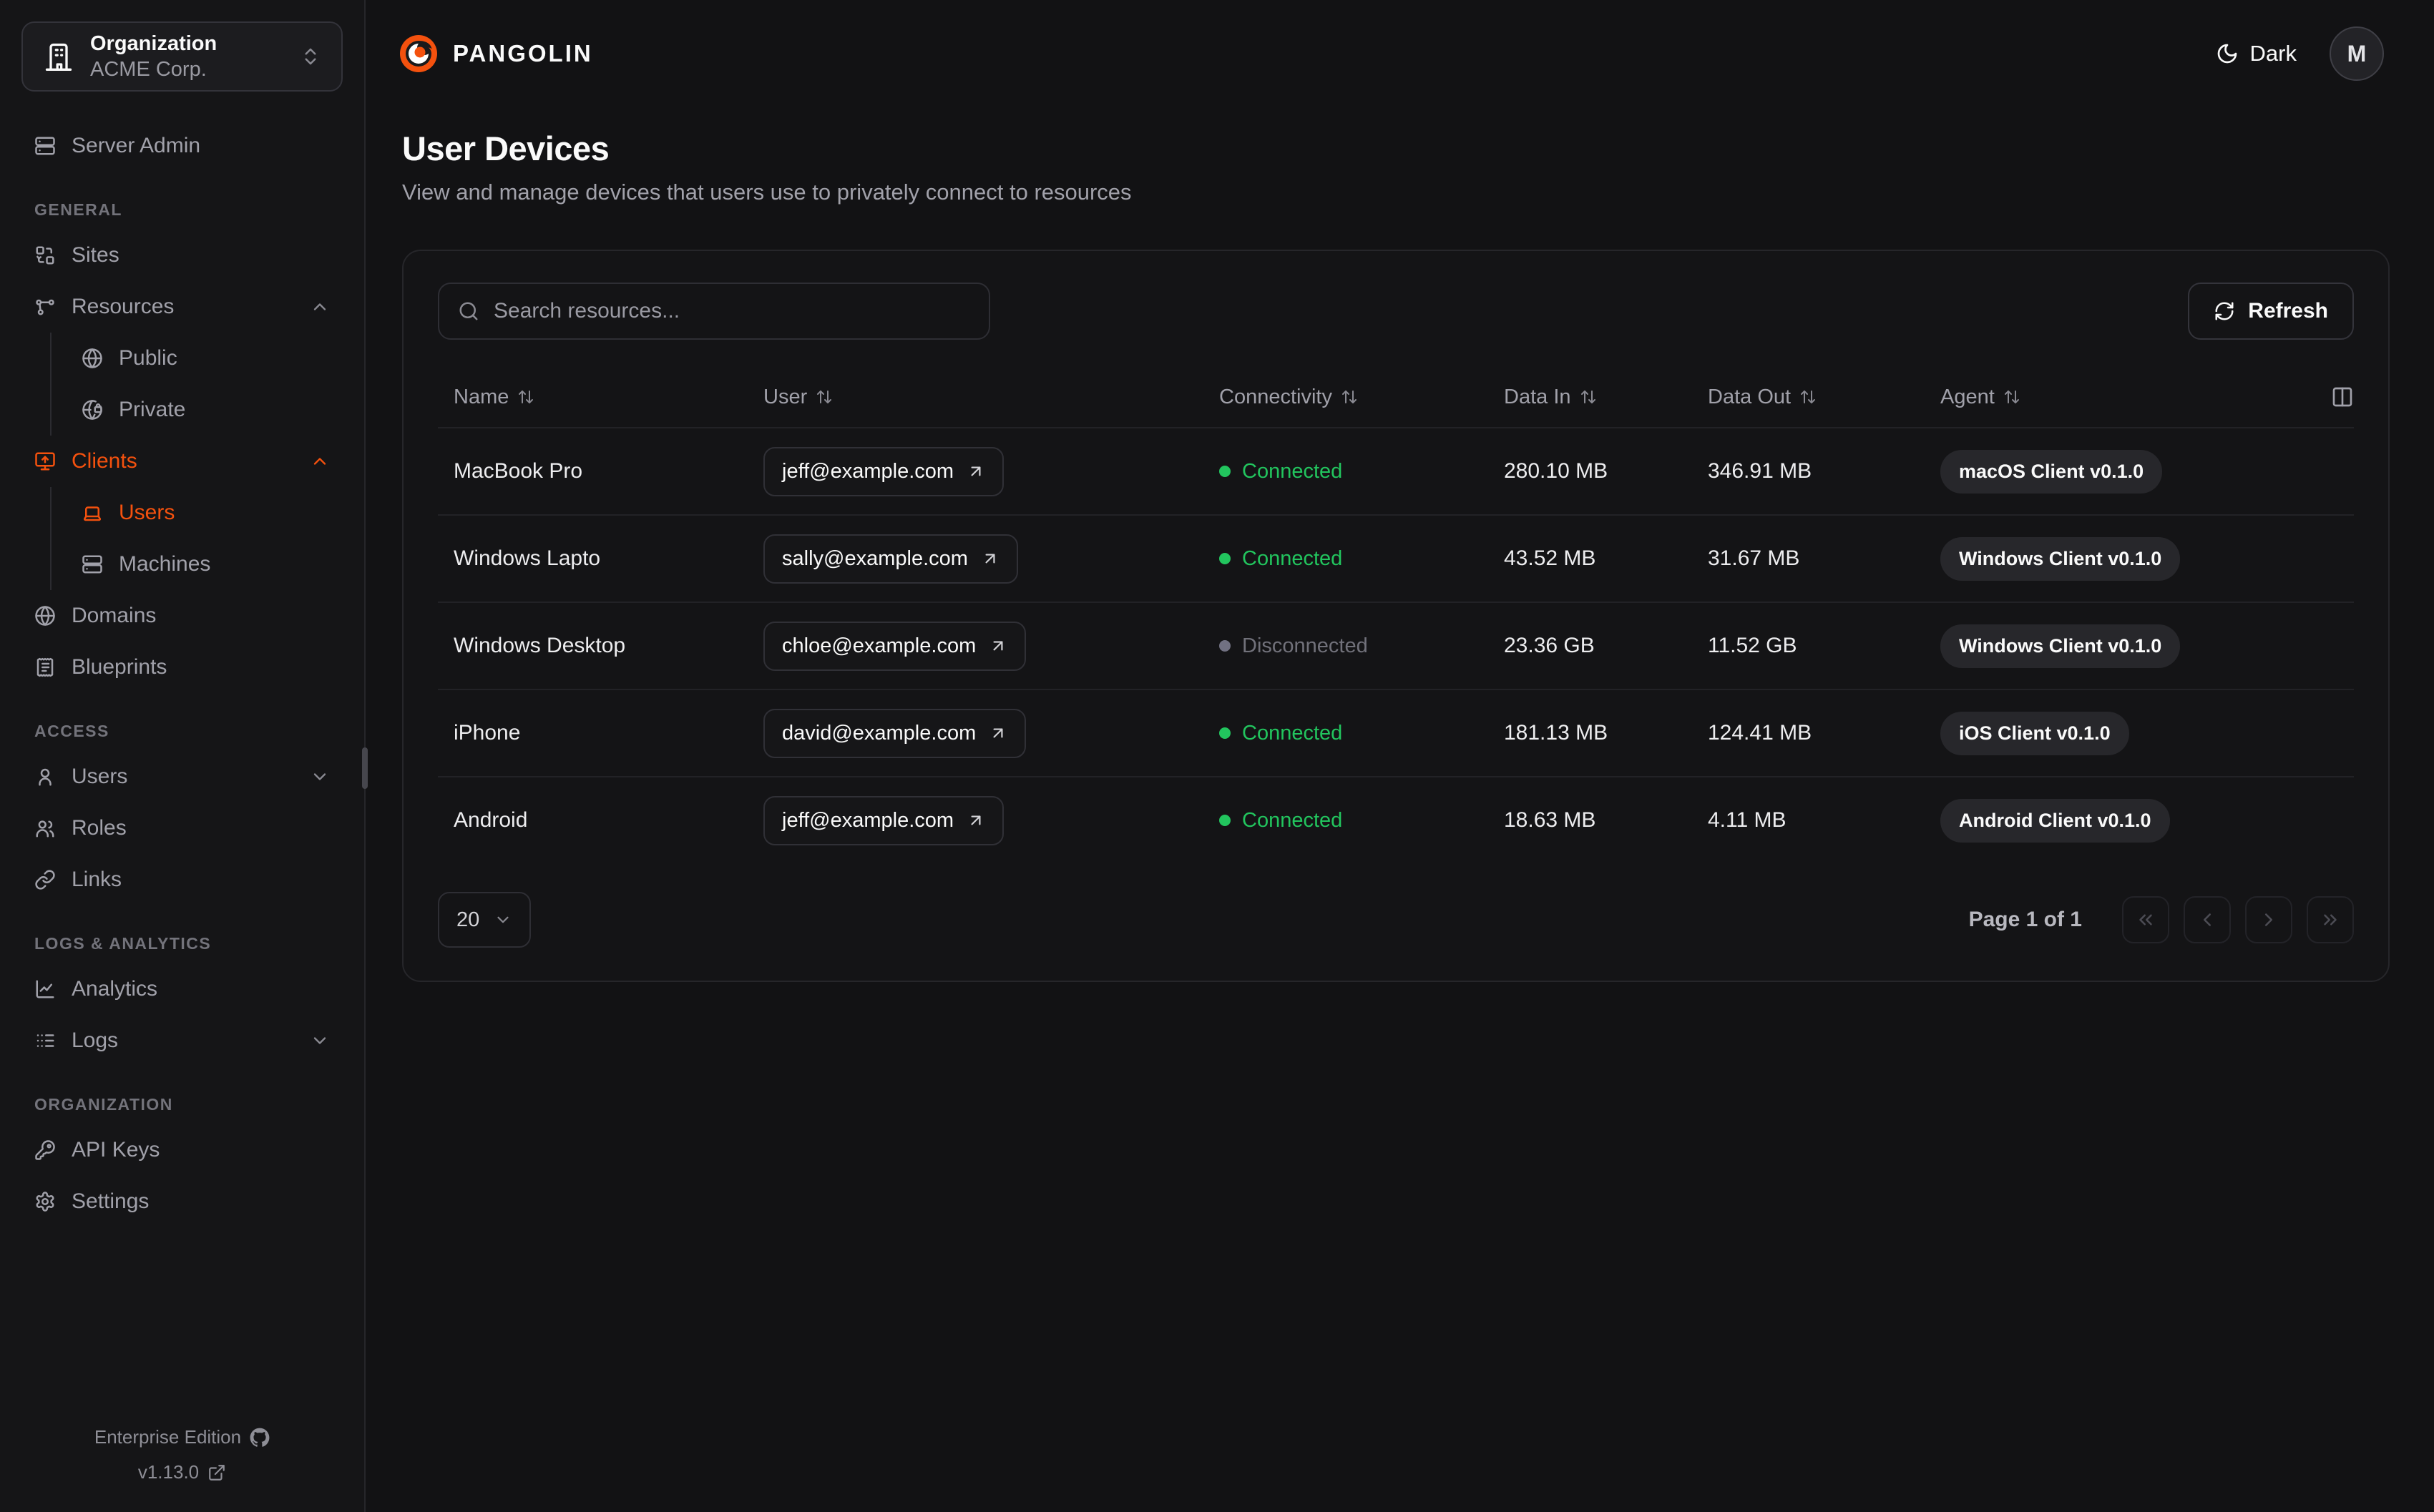 This screenshot has width=2434, height=1512. Describe the element at coordinates (320, 461) in the screenshot. I see `chevron-up-icon` at that location.